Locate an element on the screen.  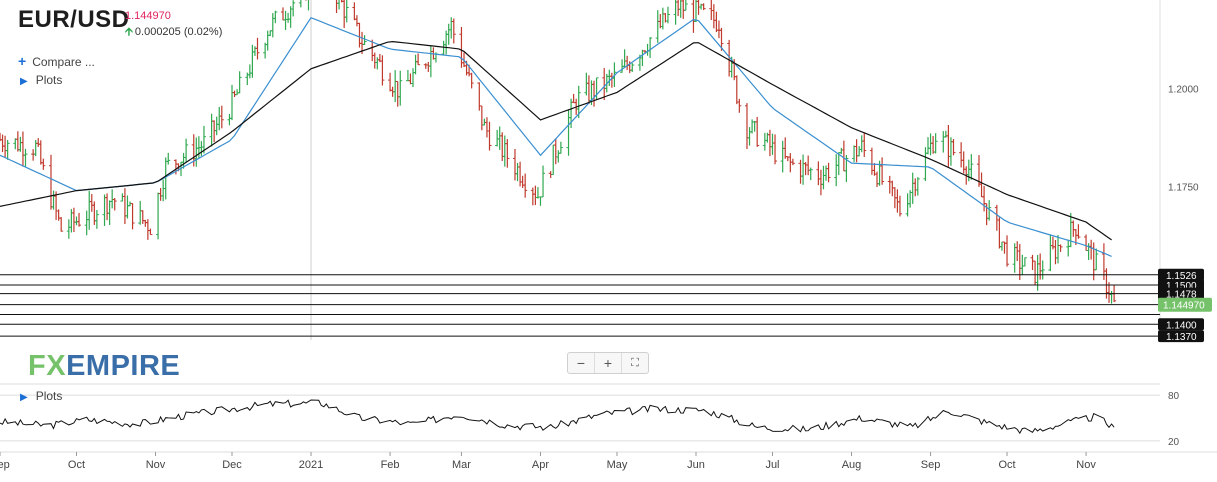
indicator-tick-label: 20 is located at coordinates (1174, 442).